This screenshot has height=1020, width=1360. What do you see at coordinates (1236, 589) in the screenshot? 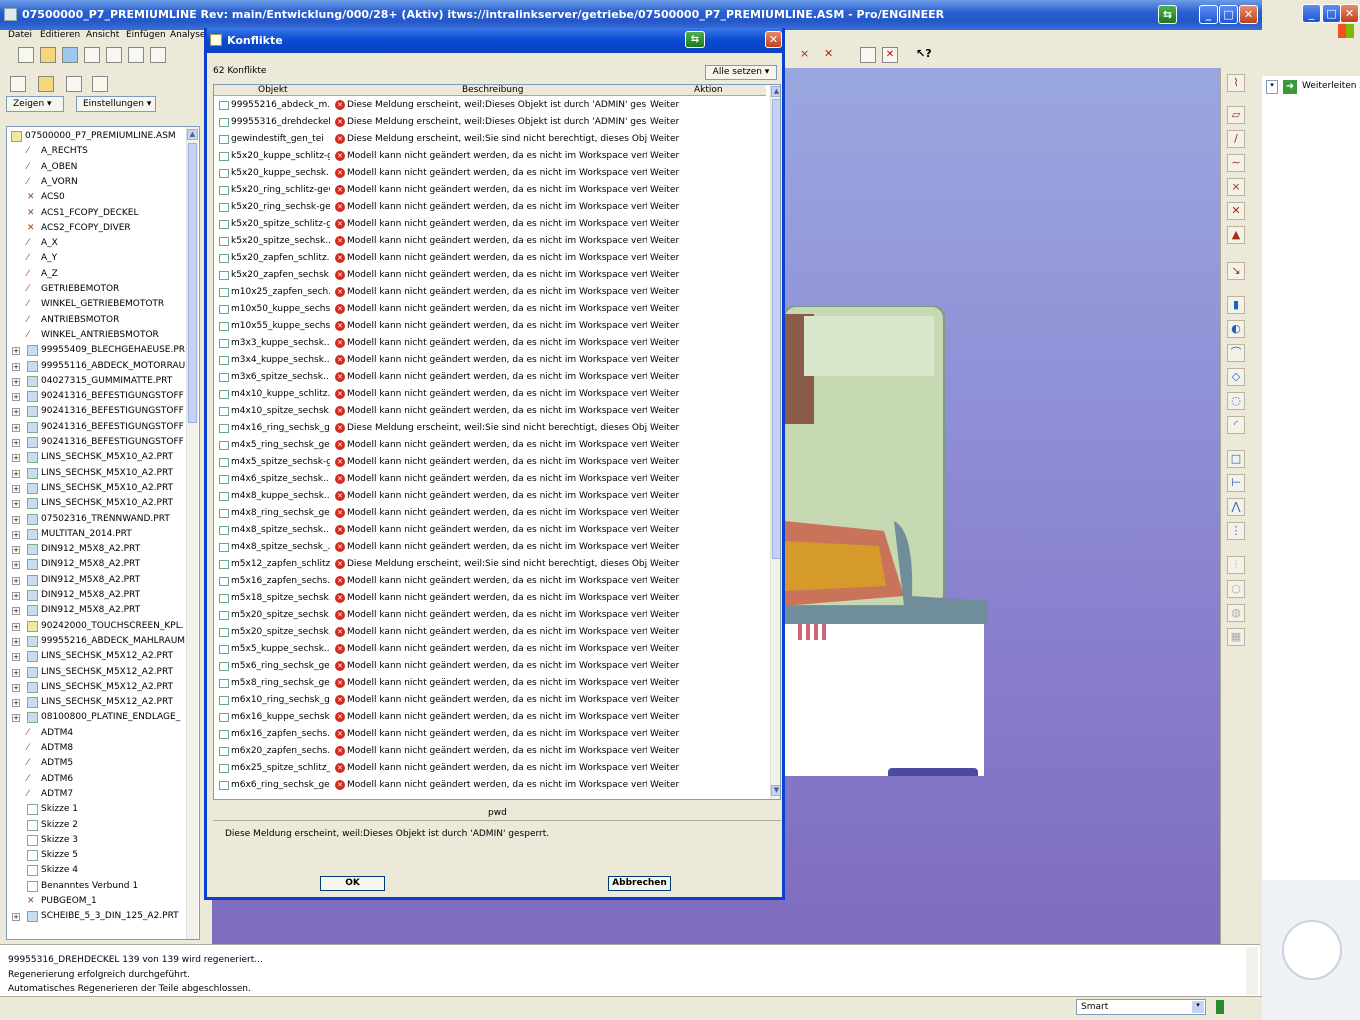
I see `merge-icon: ○` at bounding box center [1236, 589].